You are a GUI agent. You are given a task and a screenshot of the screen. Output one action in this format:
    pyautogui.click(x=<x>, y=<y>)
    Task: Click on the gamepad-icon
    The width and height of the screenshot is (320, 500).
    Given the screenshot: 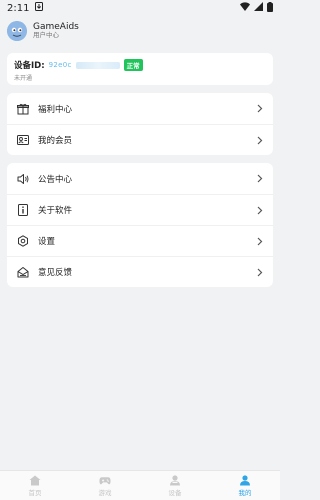 What is the action you would take?
    pyautogui.click(x=105, y=480)
    